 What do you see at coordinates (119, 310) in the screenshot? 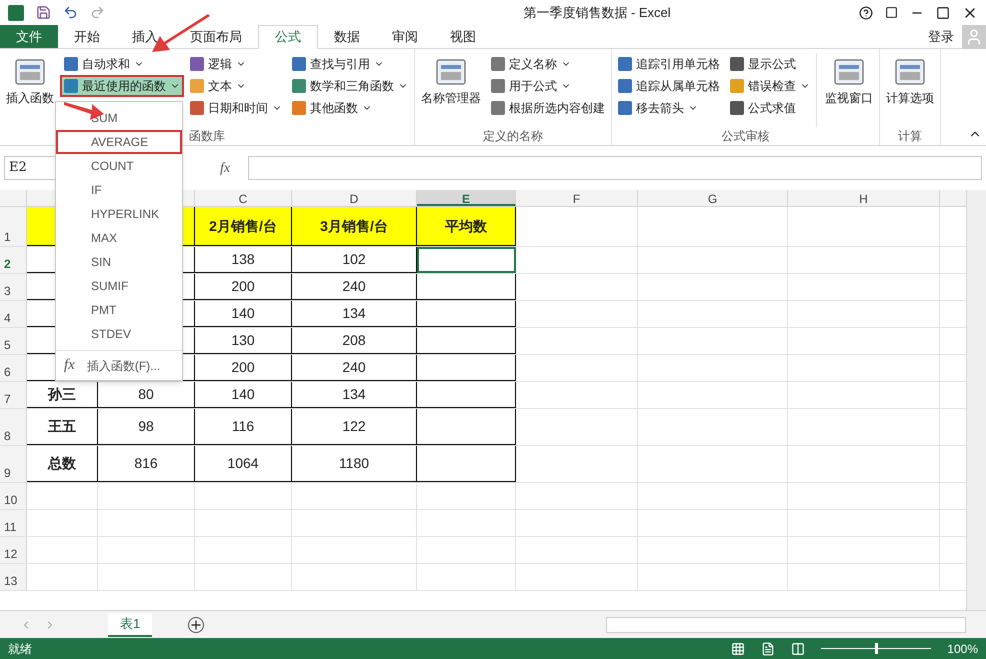
I see `menu-item: PMT` at bounding box center [119, 310].